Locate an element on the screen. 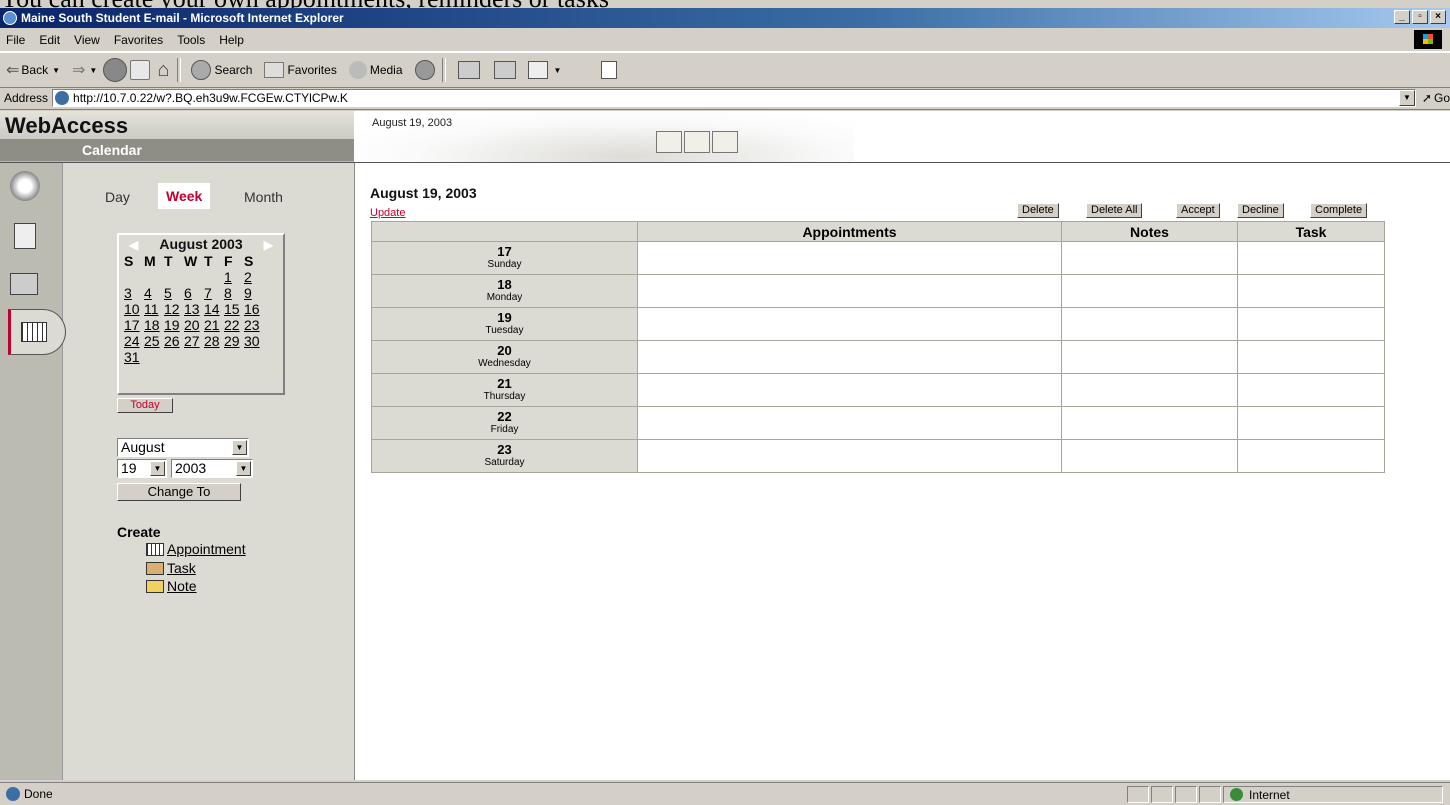 This screenshot has width=1450, height=805. mini-date-link: 1 is located at coordinates (234, 277).